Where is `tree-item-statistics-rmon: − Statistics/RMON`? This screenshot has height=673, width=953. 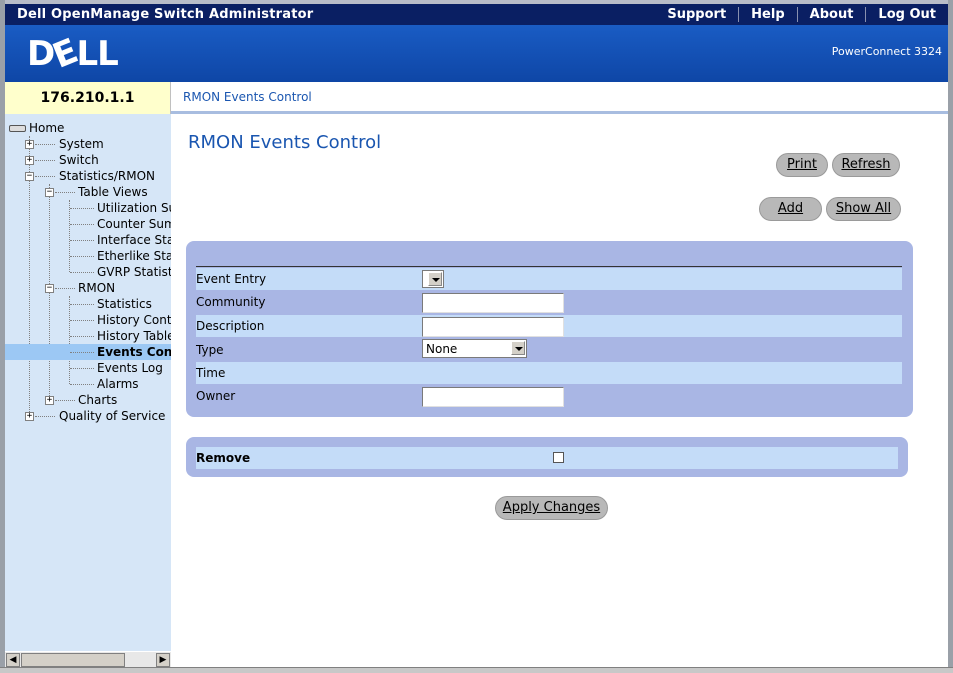
tree-item-statistics-rmon: − Statistics/RMON is located at coordinates (88, 176).